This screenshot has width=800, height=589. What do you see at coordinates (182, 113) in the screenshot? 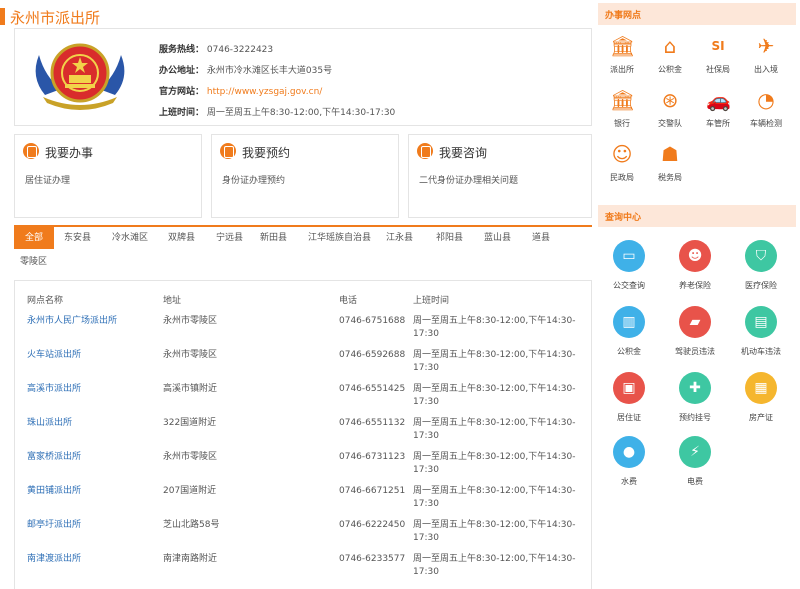
I see `hours-label: 上班时间：` at bounding box center [182, 113].